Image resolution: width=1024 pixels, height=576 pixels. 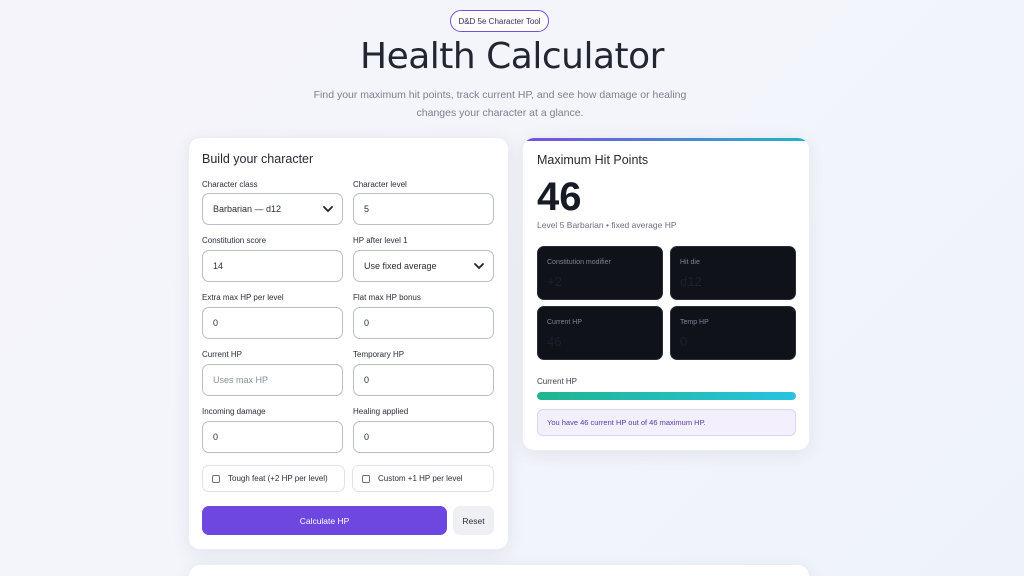 I want to click on class-select: Barbarian — d12, so click(x=272, y=209).